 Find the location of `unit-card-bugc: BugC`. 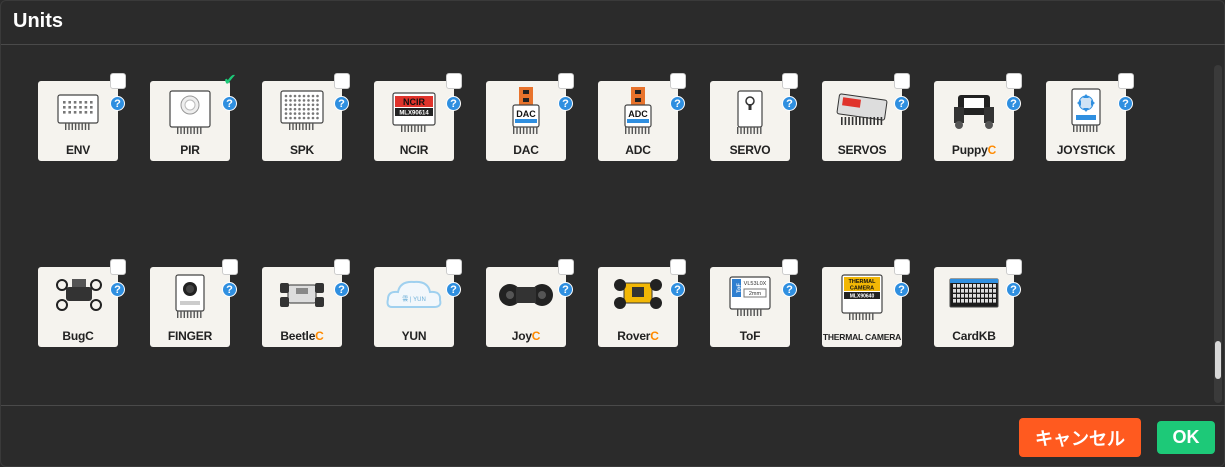

unit-card-bugc: BugC is located at coordinates (78, 307).